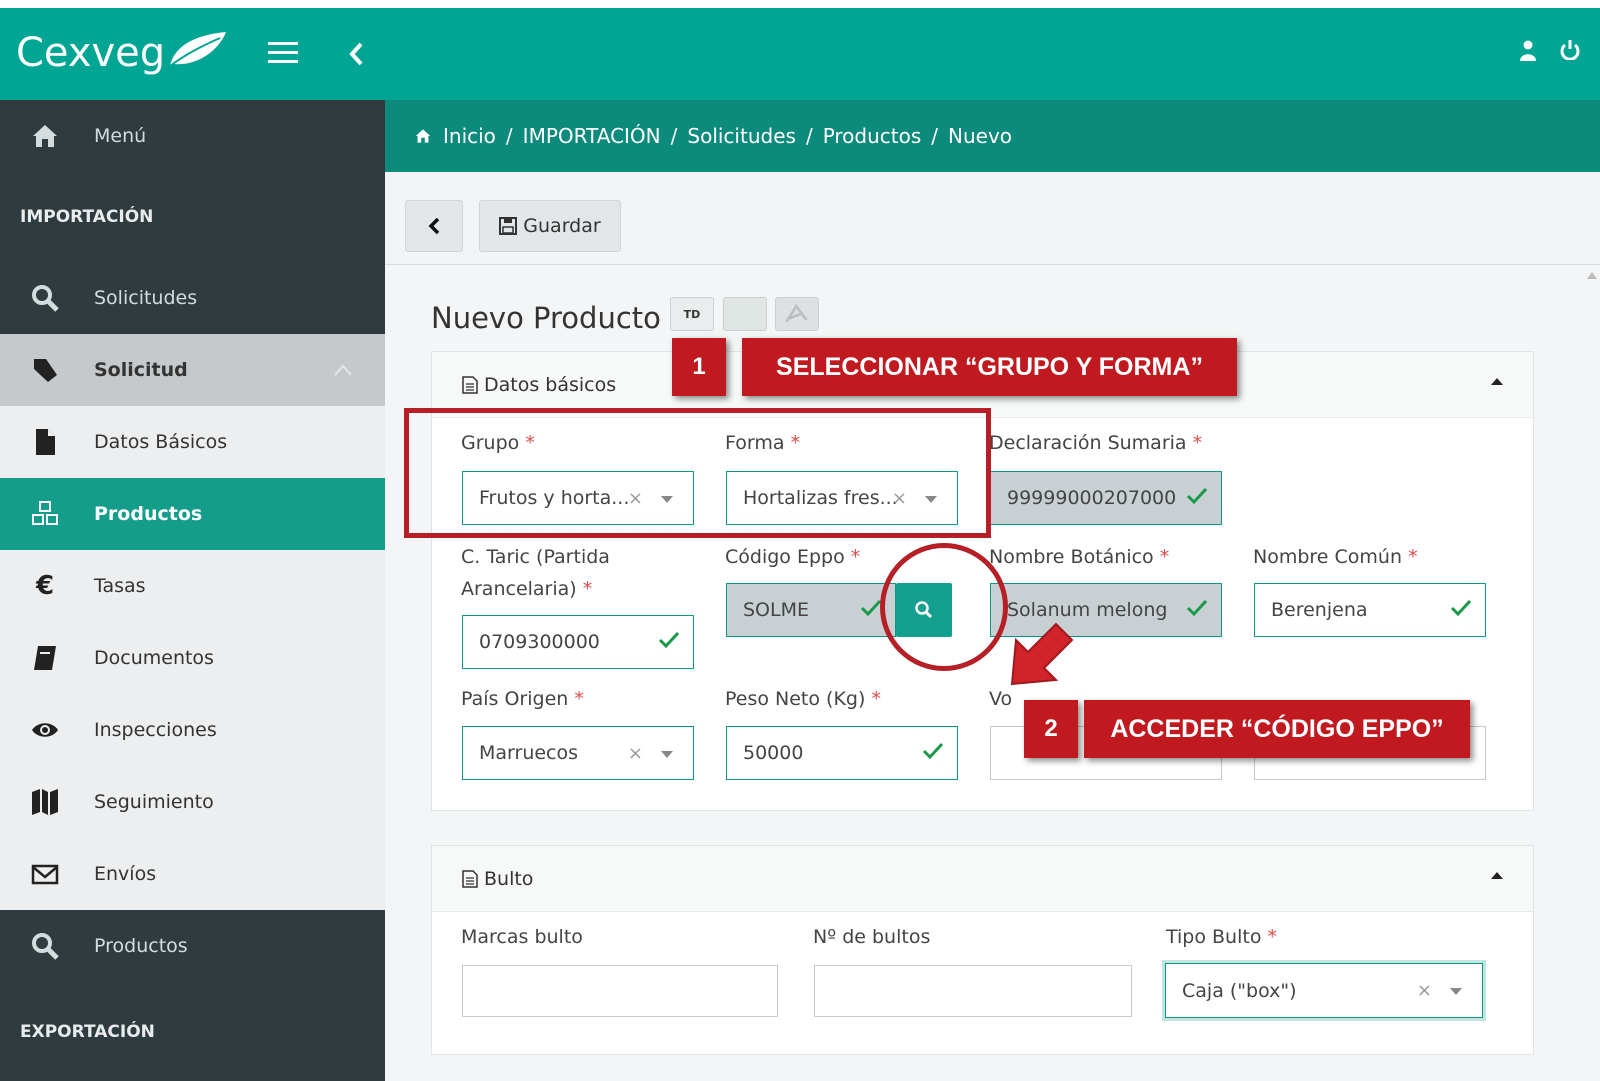  Describe the element at coordinates (1324, 990) in the screenshot. I see `tipo-select: Caja ("box") ×` at that location.